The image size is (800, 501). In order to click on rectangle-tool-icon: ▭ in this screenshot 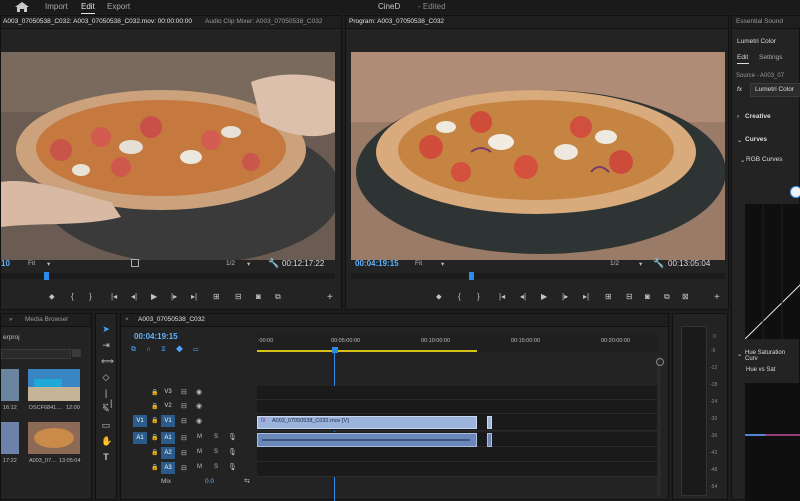, I will do `click(106, 425)`.